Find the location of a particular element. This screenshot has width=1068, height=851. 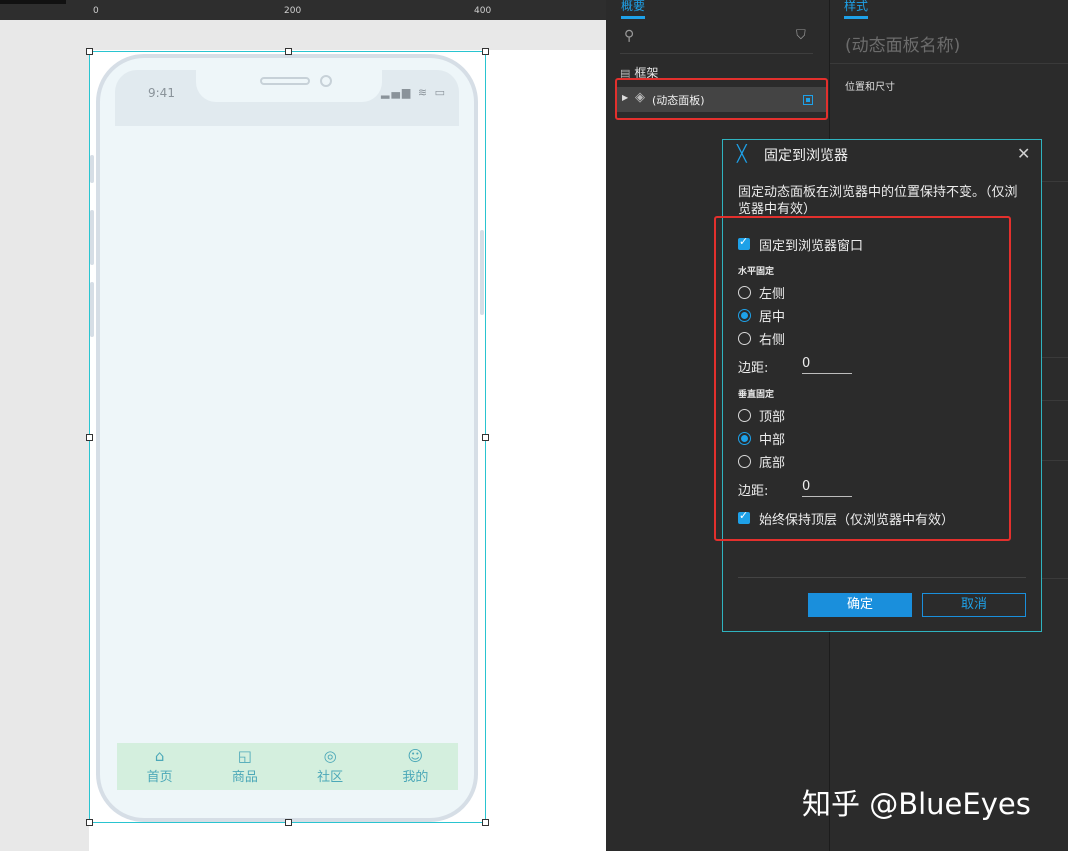

app-logo-icon: ╳ is located at coordinates (742, 153).